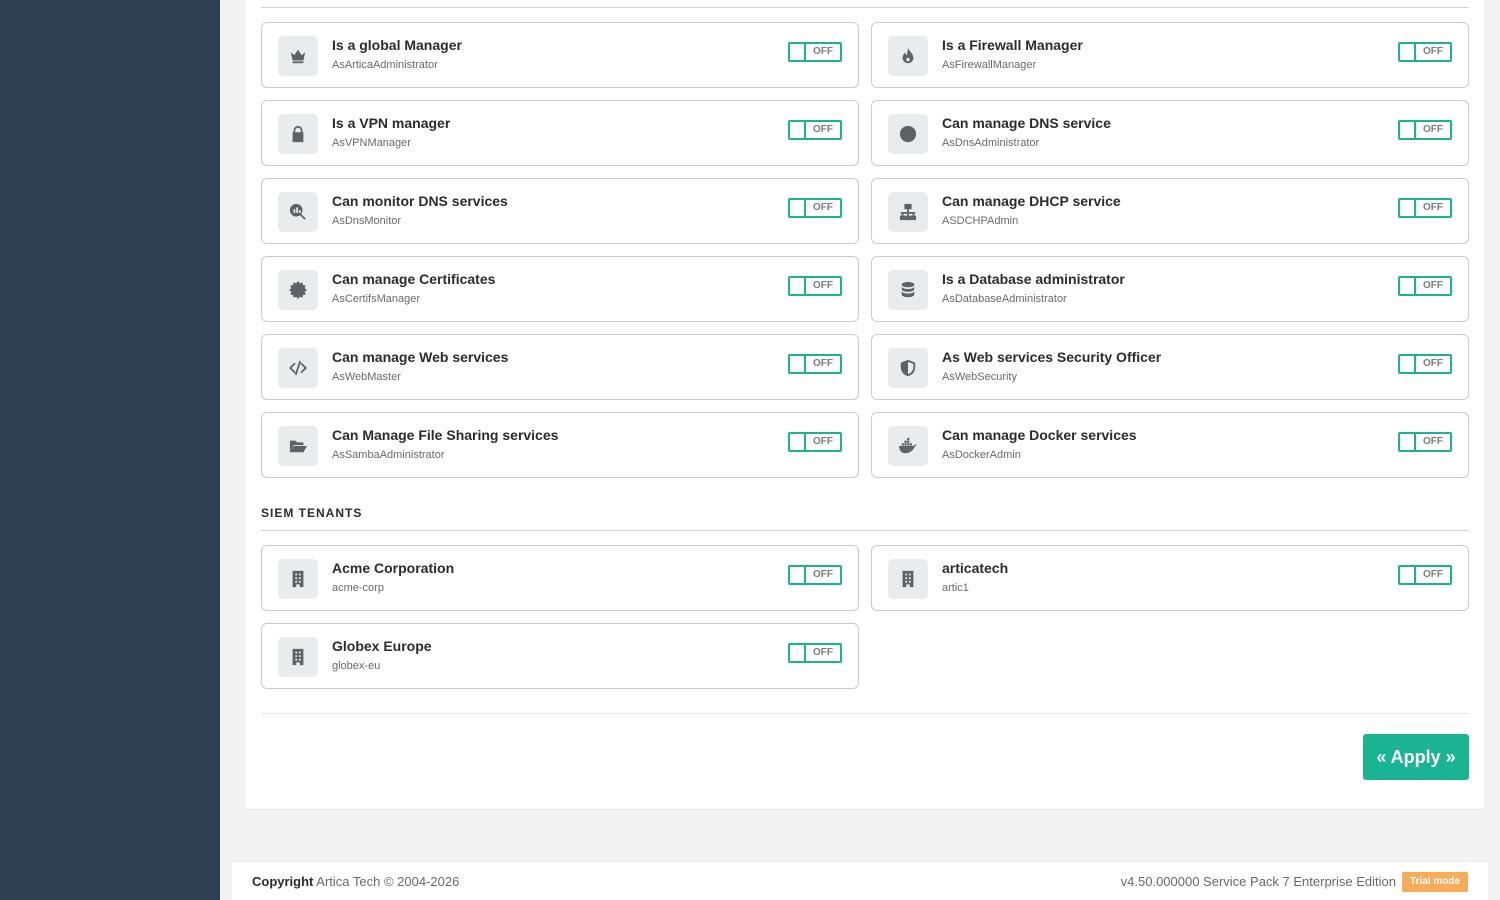  Describe the element at coordinates (1170, 578) in the screenshot. I see `permission-card: articatech artic1 OFF` at that location.